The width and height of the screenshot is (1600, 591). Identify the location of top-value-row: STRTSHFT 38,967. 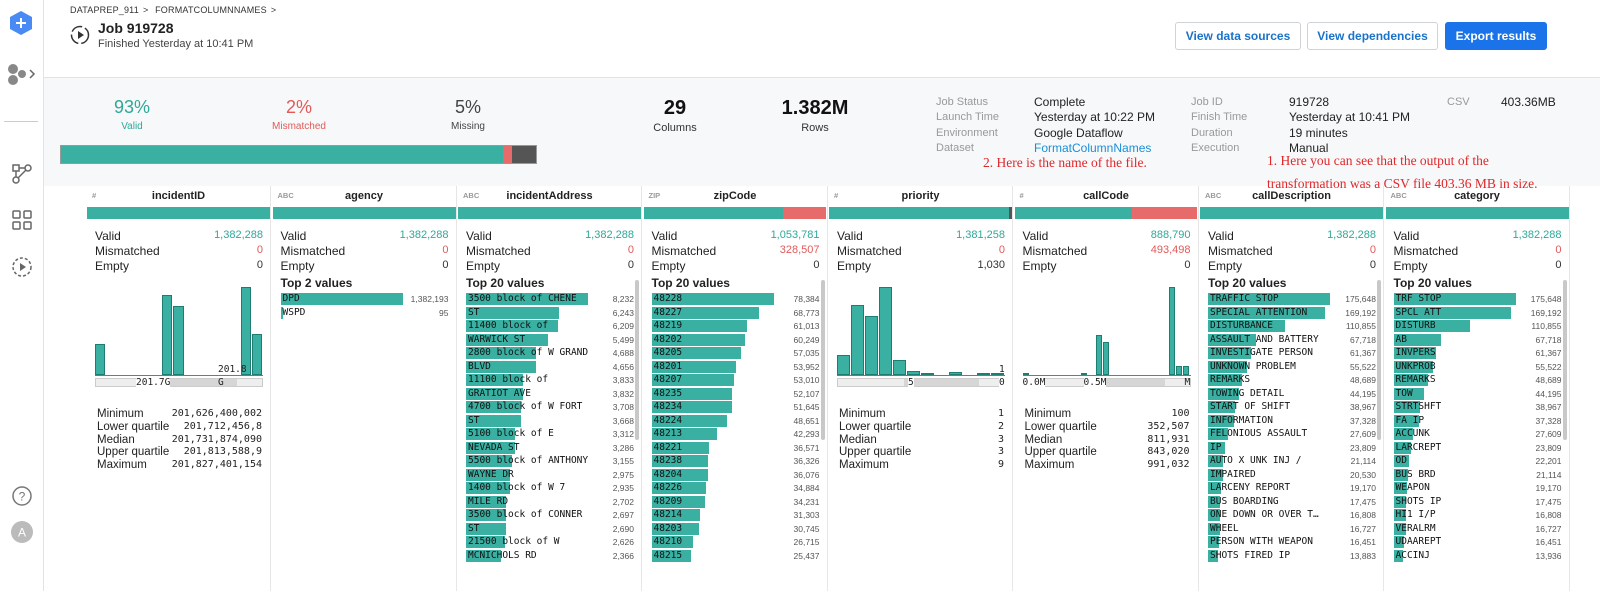
(1477, 407).